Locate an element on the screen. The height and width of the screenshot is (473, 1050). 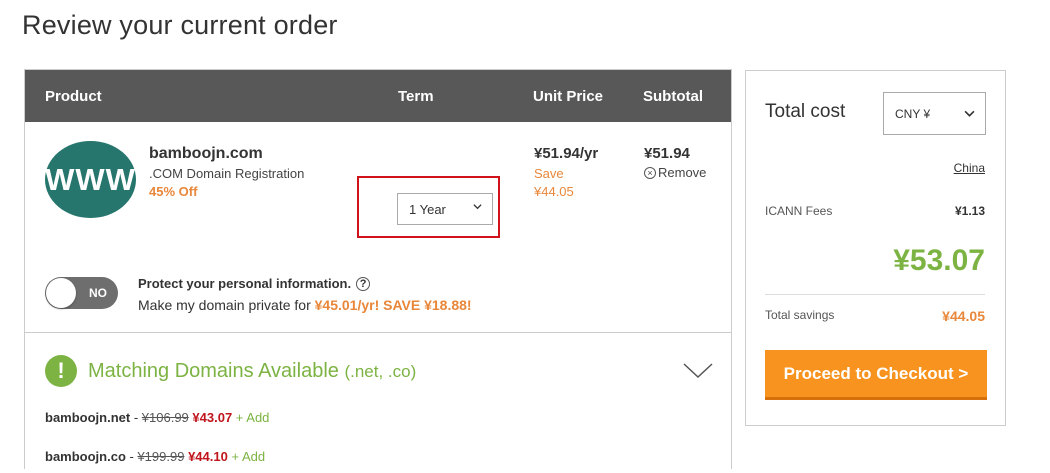
privacy-title: Protect your personal information. ? is located at coordinates (254, 283).